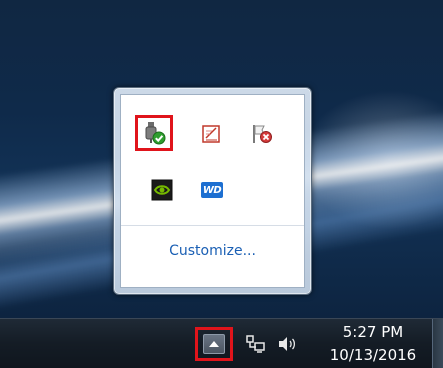 The height and width of the screenshot is (368, 443). Describe the element at coordinates (373, 332) in the screenshot. I see `clock-time: 5:27 PM` at that location.